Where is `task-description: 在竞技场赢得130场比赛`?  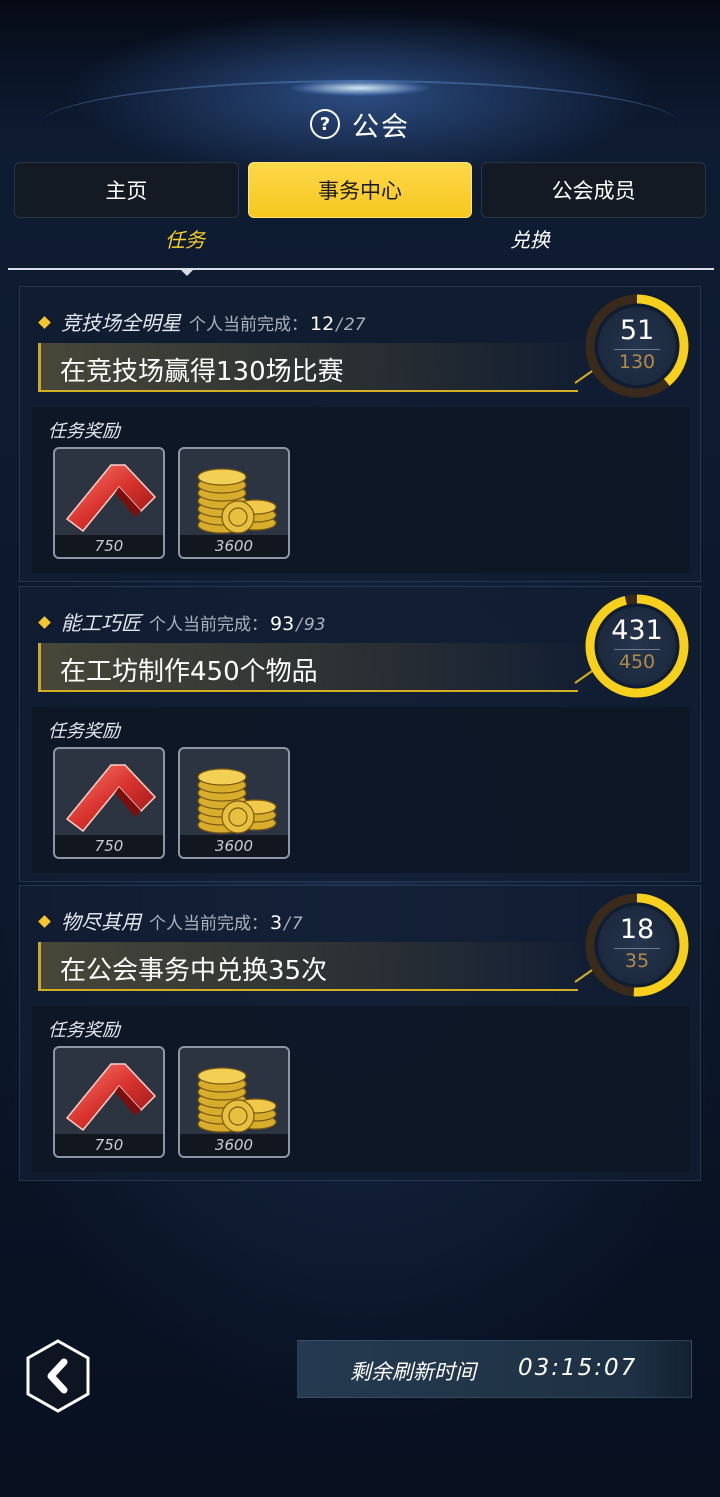
task-description: 在竞技场赢得130场比赛 is located at coordinates (202, 372).